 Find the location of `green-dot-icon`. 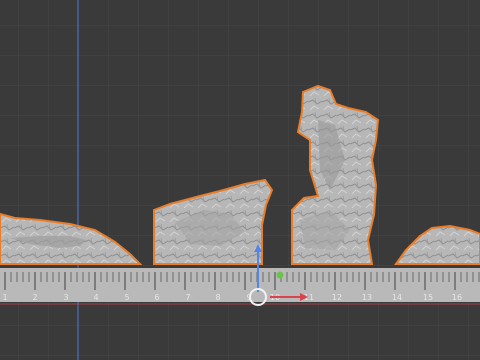

green-dot-icon is located at coordinates (280, 275).